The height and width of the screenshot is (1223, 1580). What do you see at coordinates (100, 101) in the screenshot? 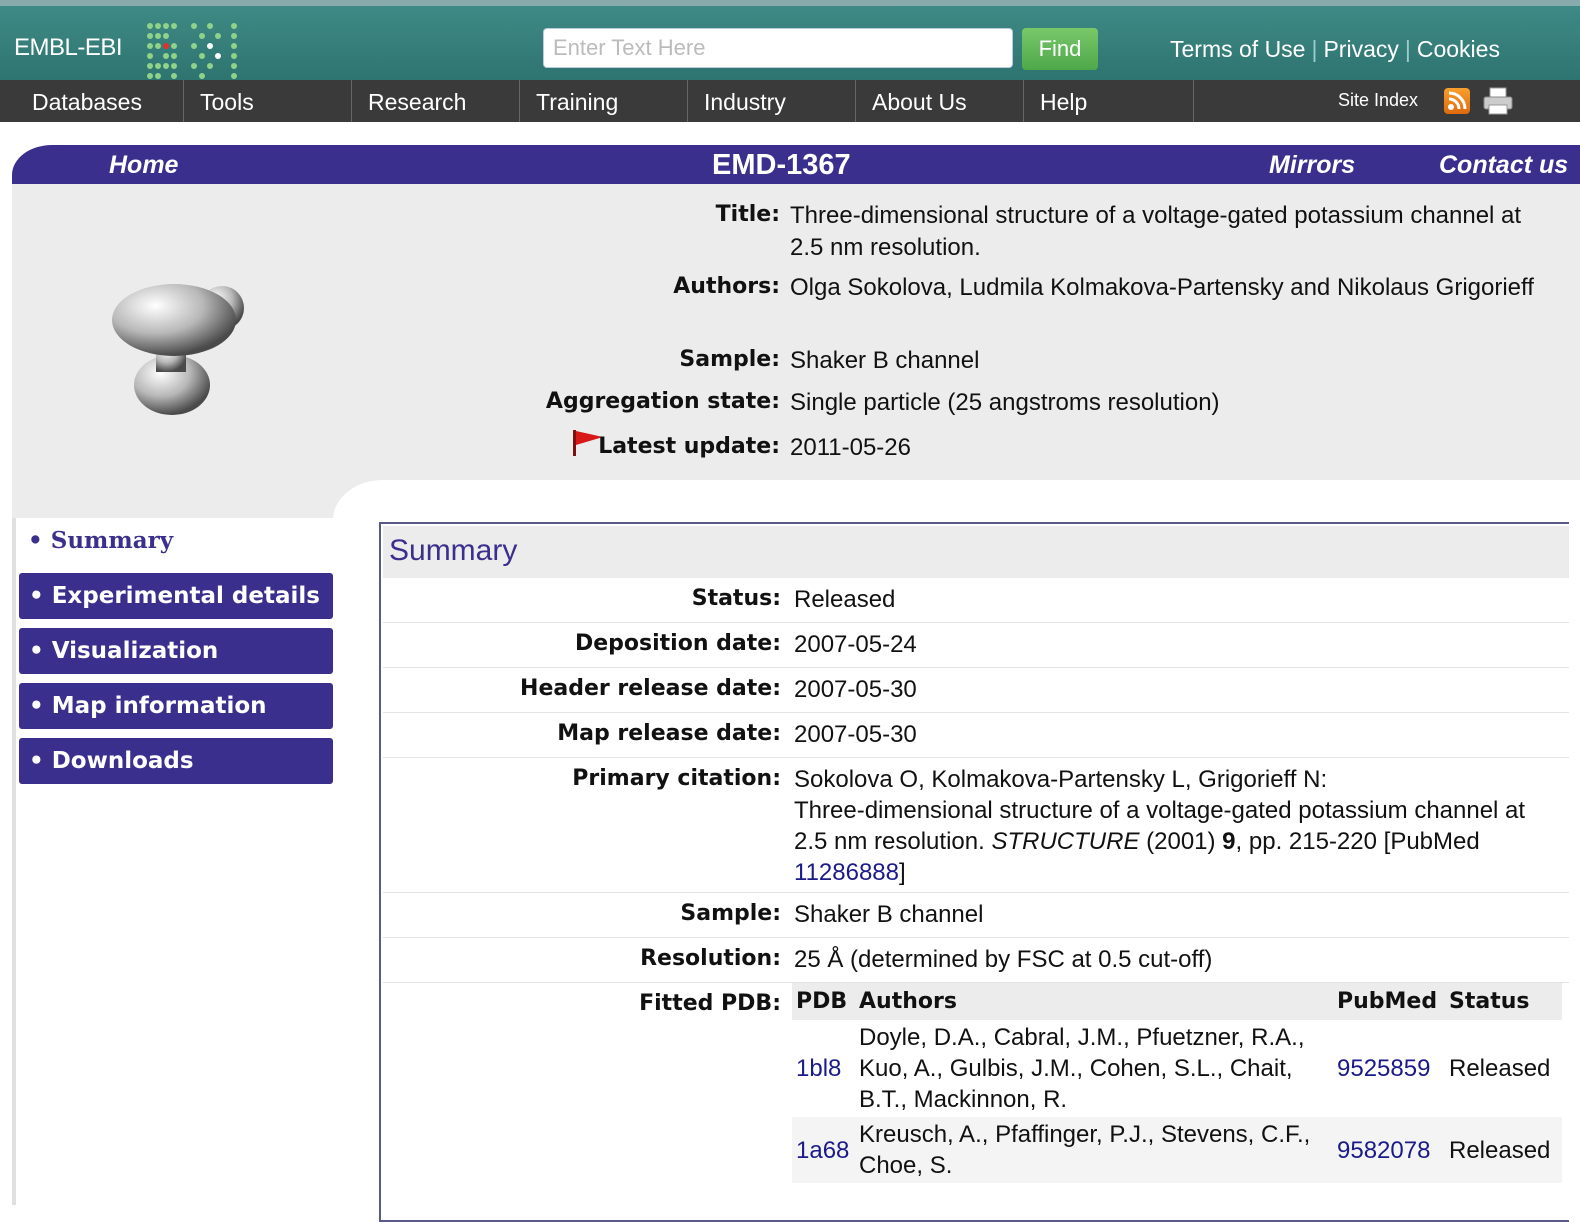
I see `nav-item-databases: Databases` at bounding box center [100, 101].